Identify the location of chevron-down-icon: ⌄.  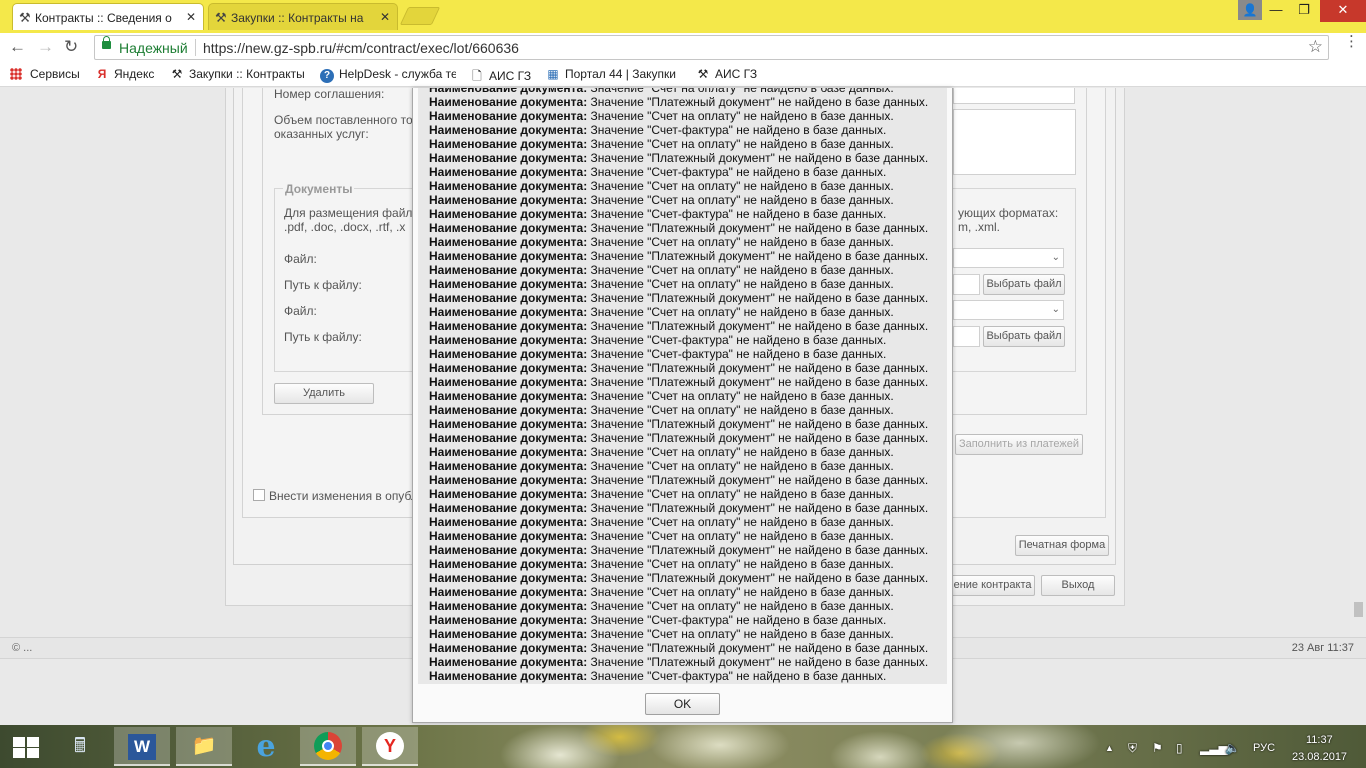
(1055, 257).